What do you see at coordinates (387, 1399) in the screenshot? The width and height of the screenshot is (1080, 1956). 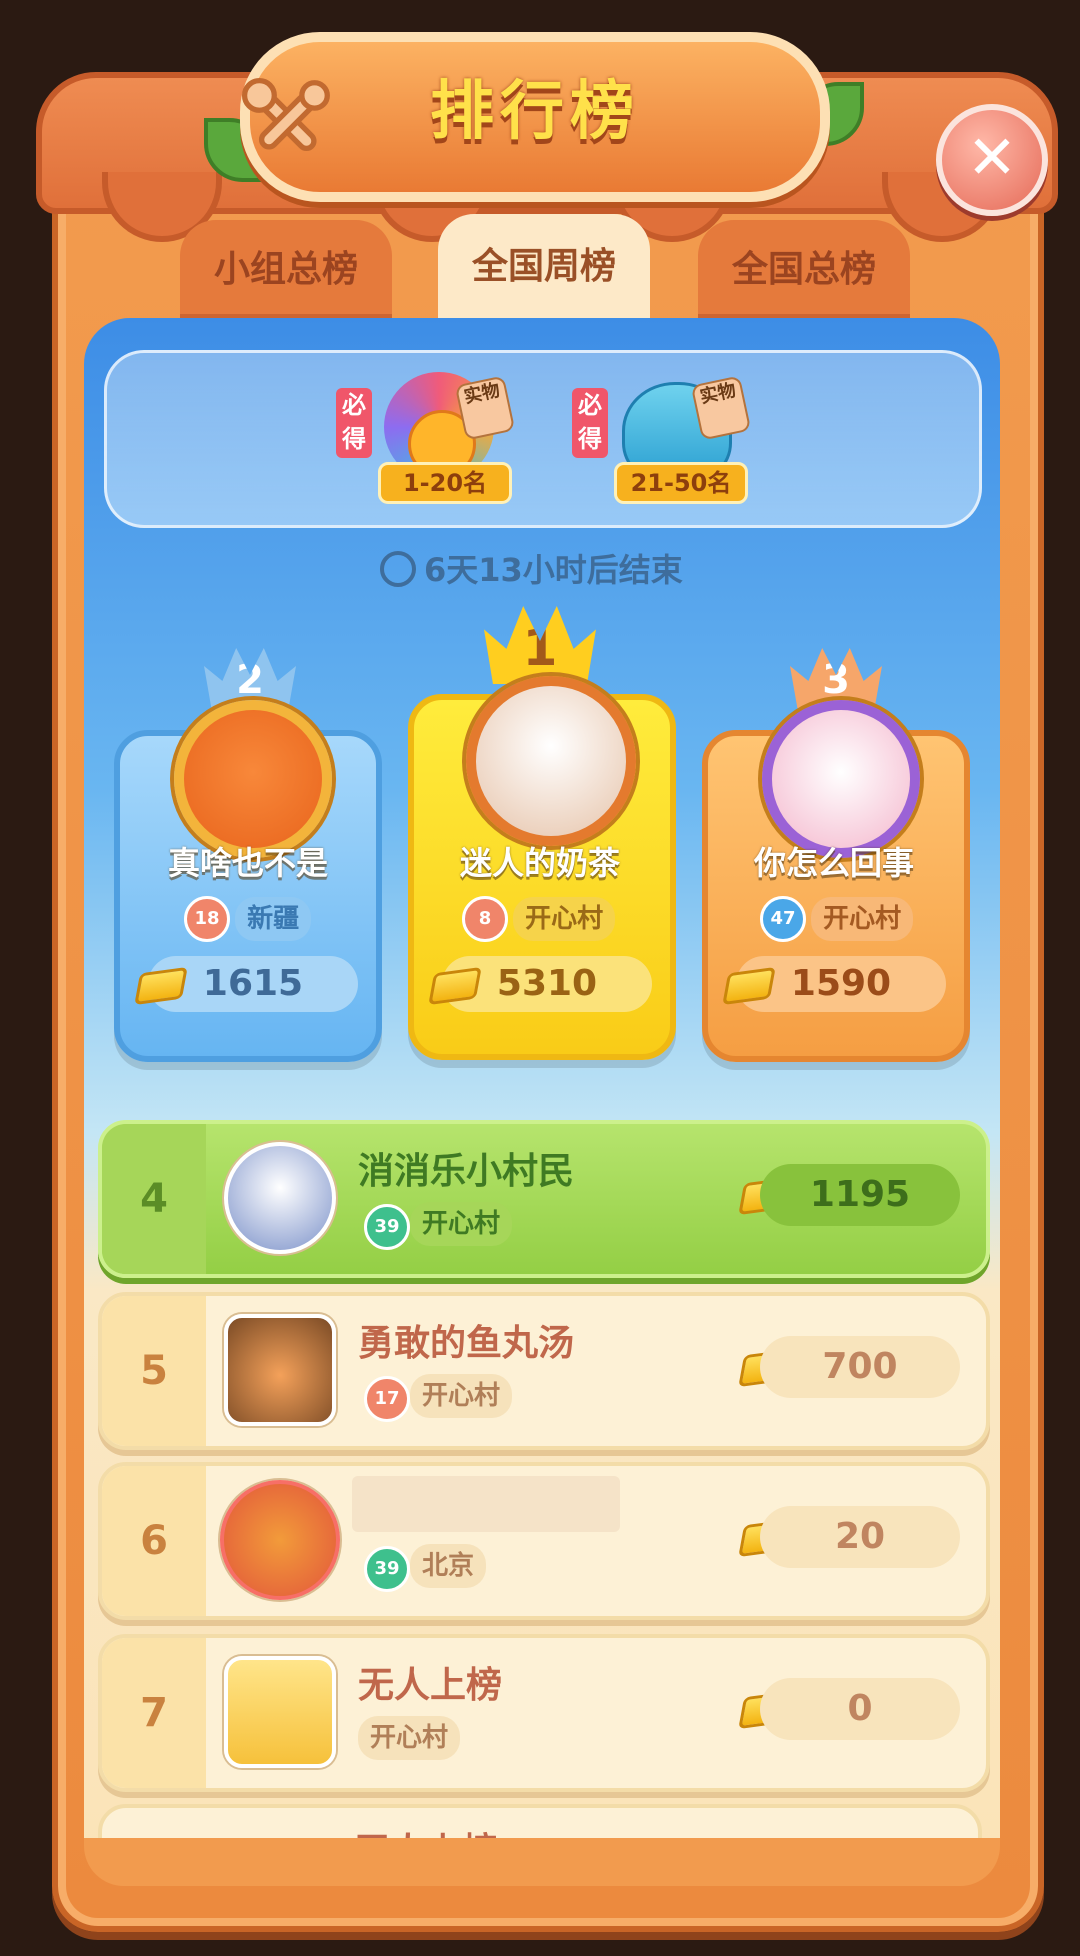 I see `level-badge: 17` at bounding box center [387, 1399].